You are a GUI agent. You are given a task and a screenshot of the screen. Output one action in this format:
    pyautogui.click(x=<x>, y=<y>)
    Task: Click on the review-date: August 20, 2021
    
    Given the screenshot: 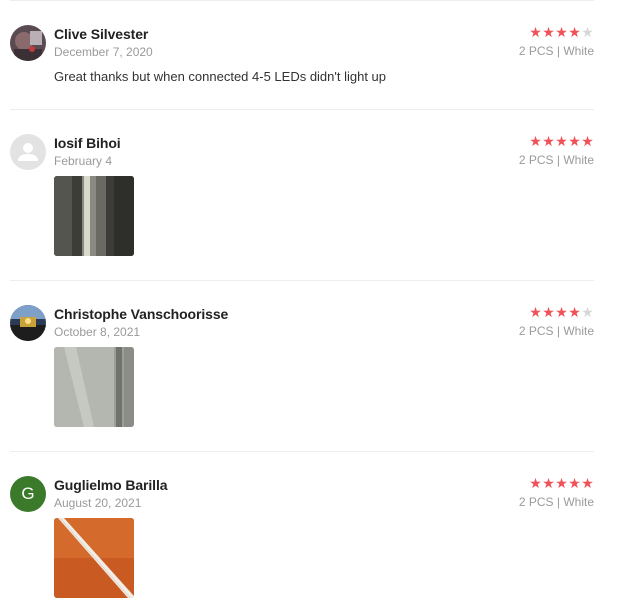 What is the action you would take?
    pyautogui.click(x=98, y=503)
    